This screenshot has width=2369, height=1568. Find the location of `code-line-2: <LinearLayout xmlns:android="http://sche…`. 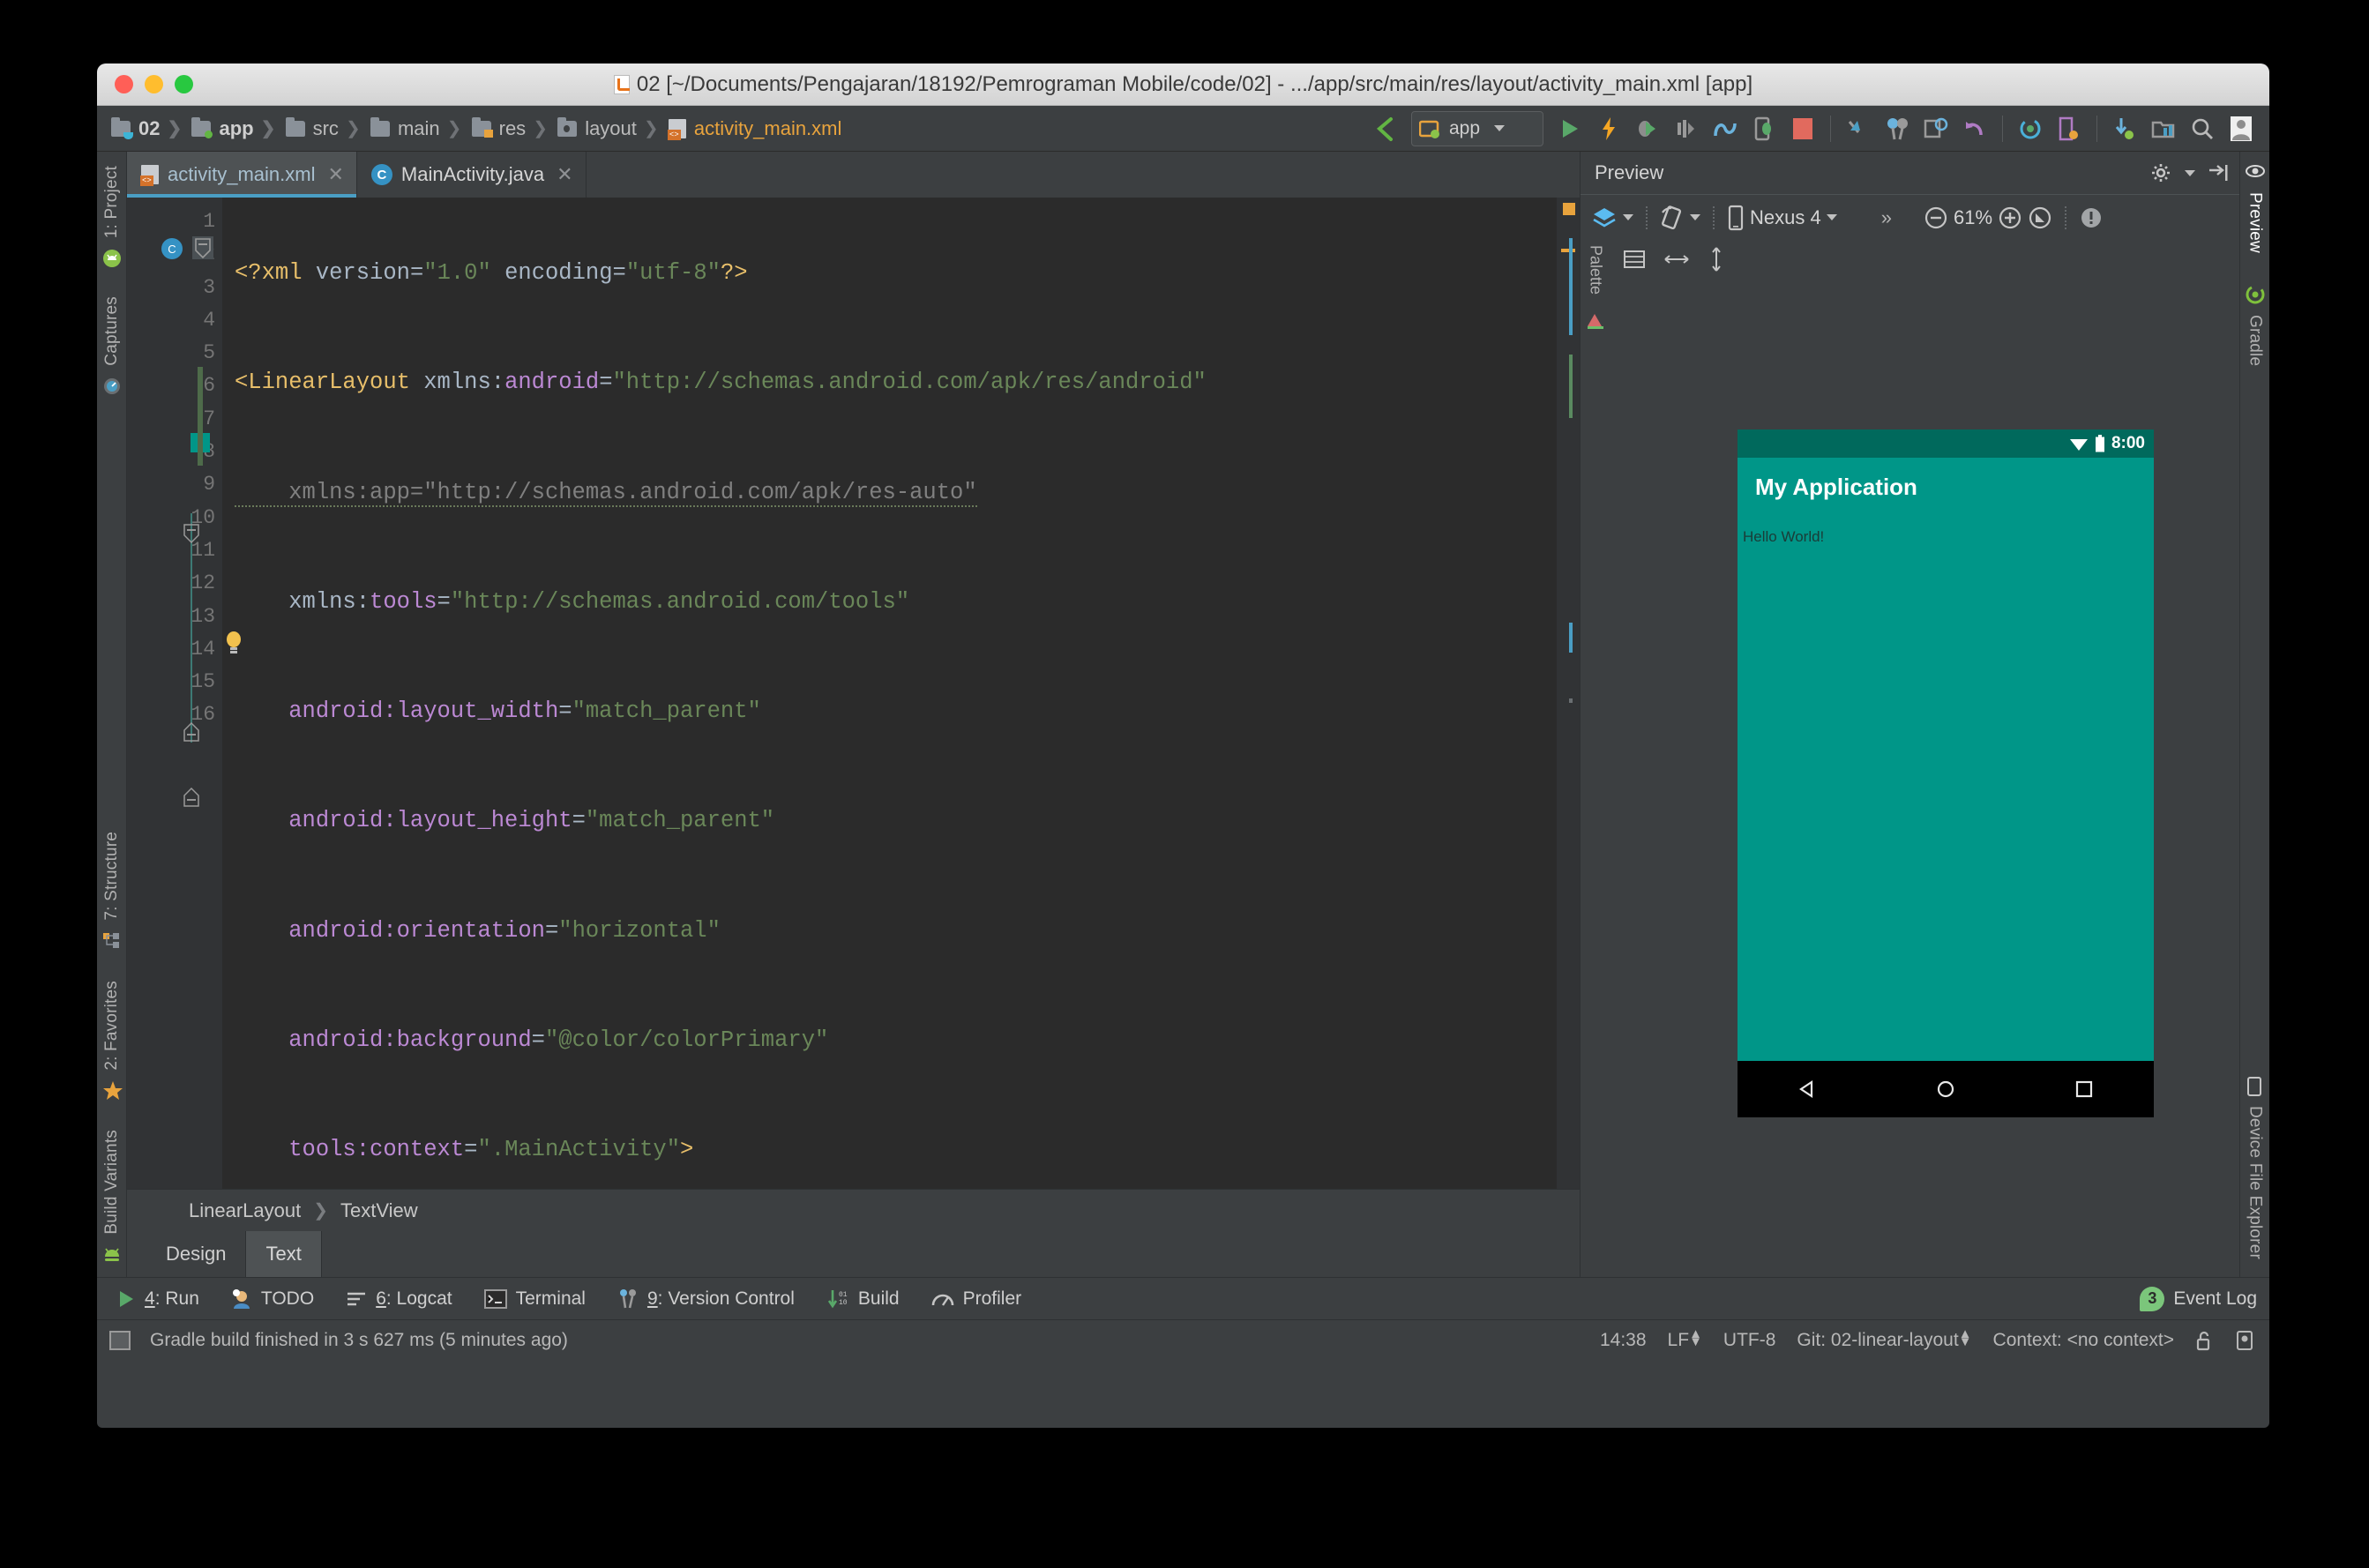

code-line-2: <LinearLayout xmlns:android="http://sche… is located at coordinates (889, 382).